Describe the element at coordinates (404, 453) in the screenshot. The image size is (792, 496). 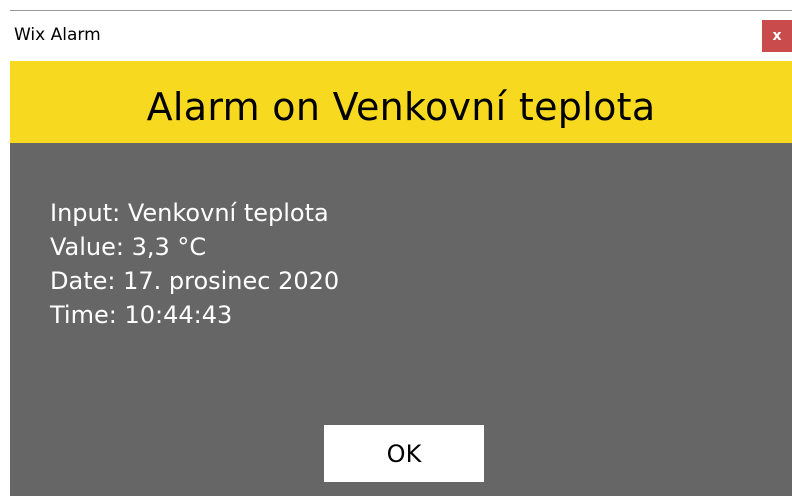
I see `ok-button: OK` at that location.